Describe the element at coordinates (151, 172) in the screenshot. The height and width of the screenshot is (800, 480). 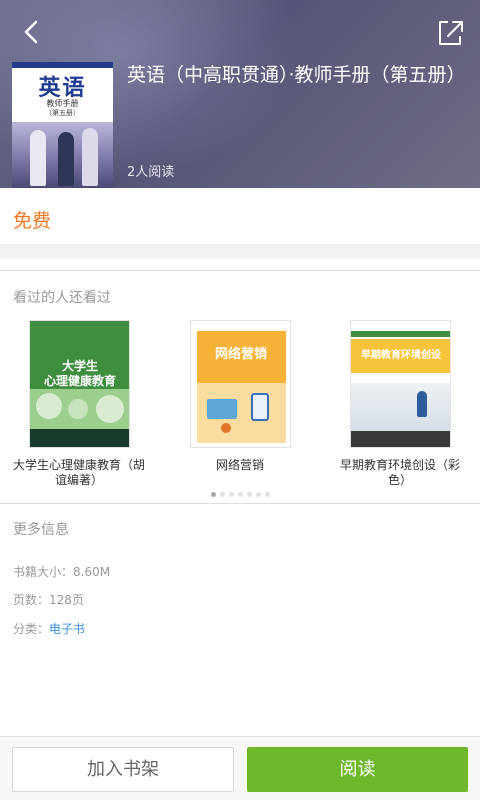
I see `read-count: 2人阅读` at that location.